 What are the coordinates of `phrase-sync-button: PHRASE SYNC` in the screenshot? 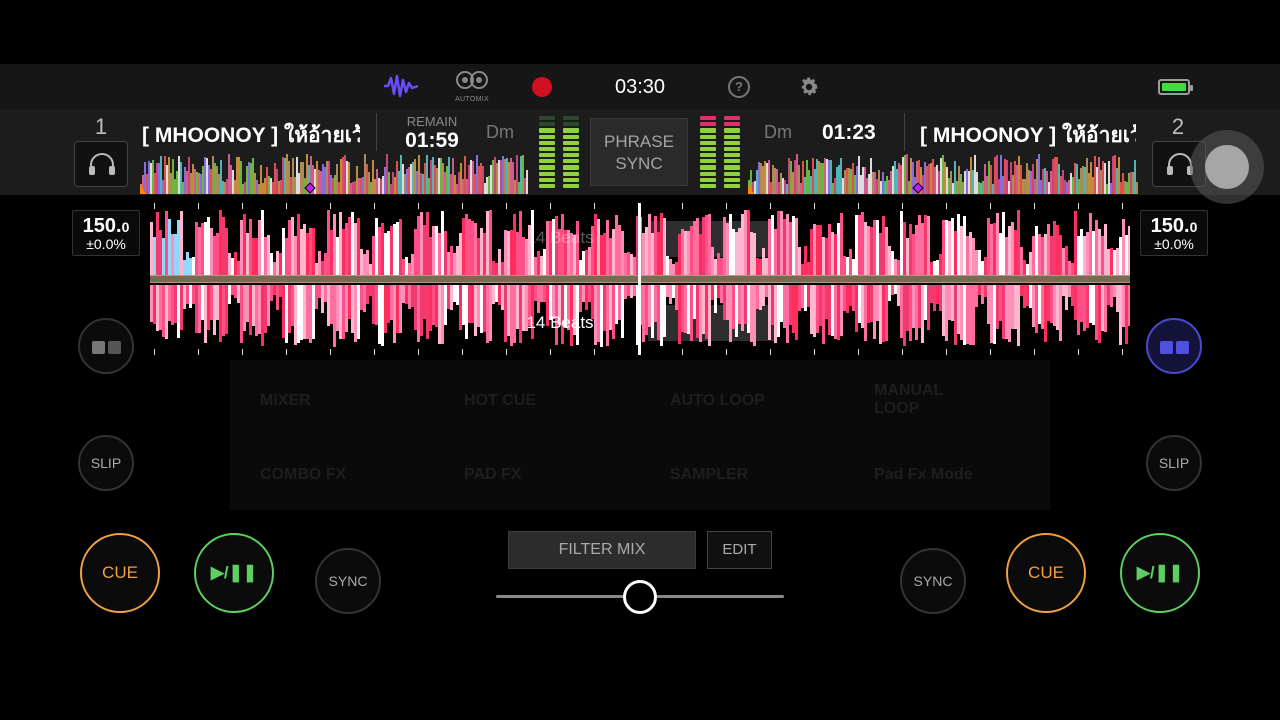 It's located at (639, 152).